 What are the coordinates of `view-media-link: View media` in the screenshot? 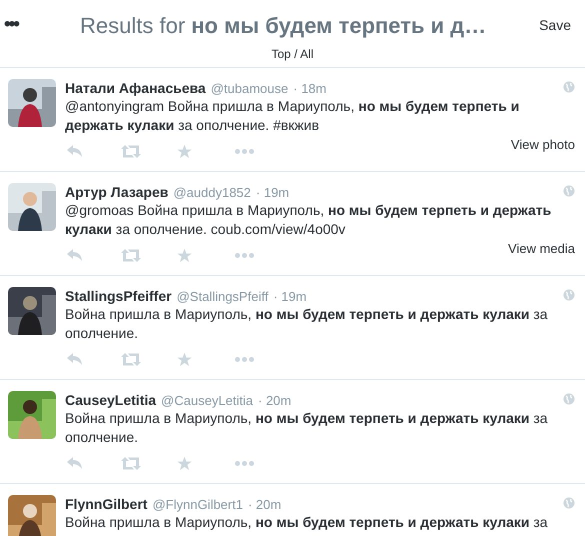 It's located at (541, 248).